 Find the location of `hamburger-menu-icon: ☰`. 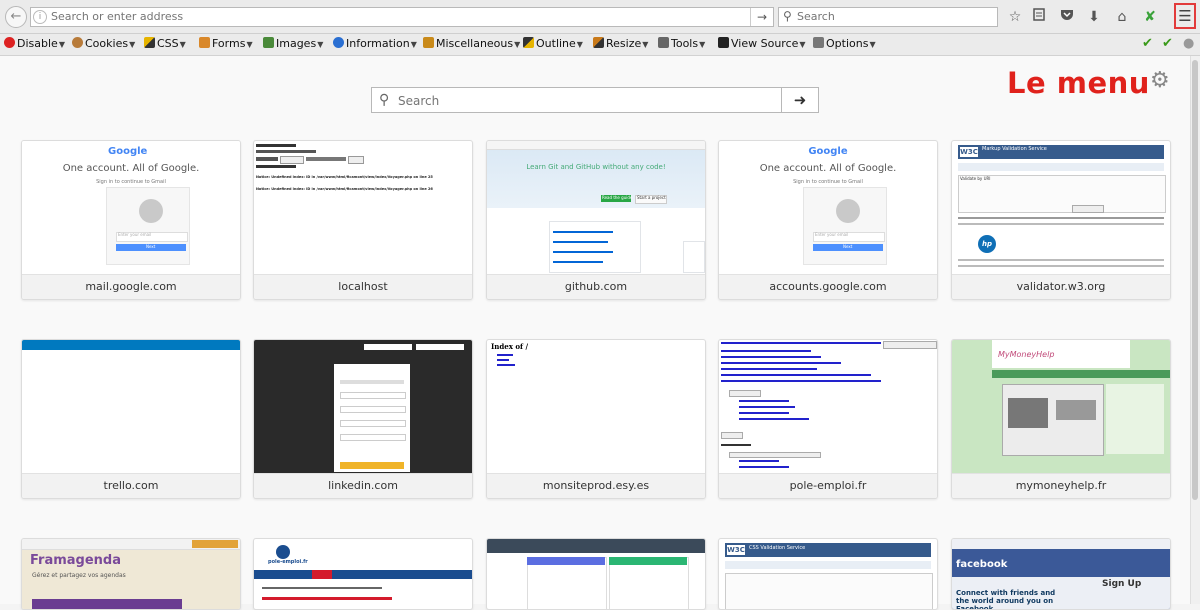

hamburger-menu-icon: ☰ is located at coordinates (1185, 16).